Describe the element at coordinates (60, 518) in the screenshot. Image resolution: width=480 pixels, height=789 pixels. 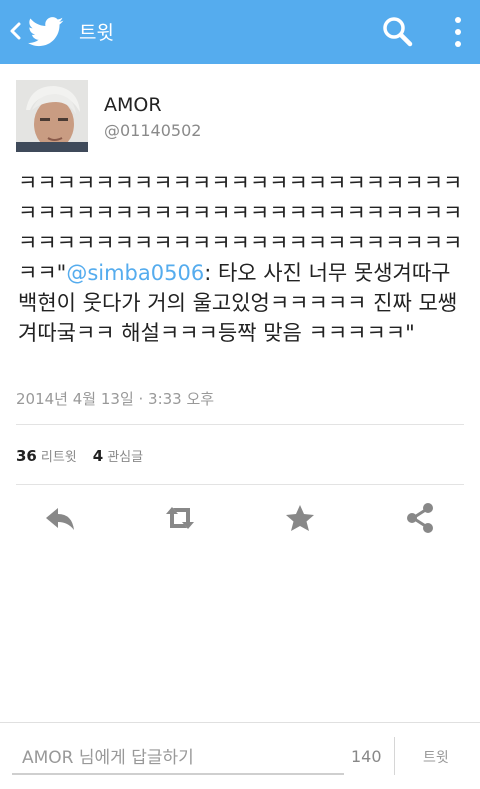
I see `reply-icon` at that location.